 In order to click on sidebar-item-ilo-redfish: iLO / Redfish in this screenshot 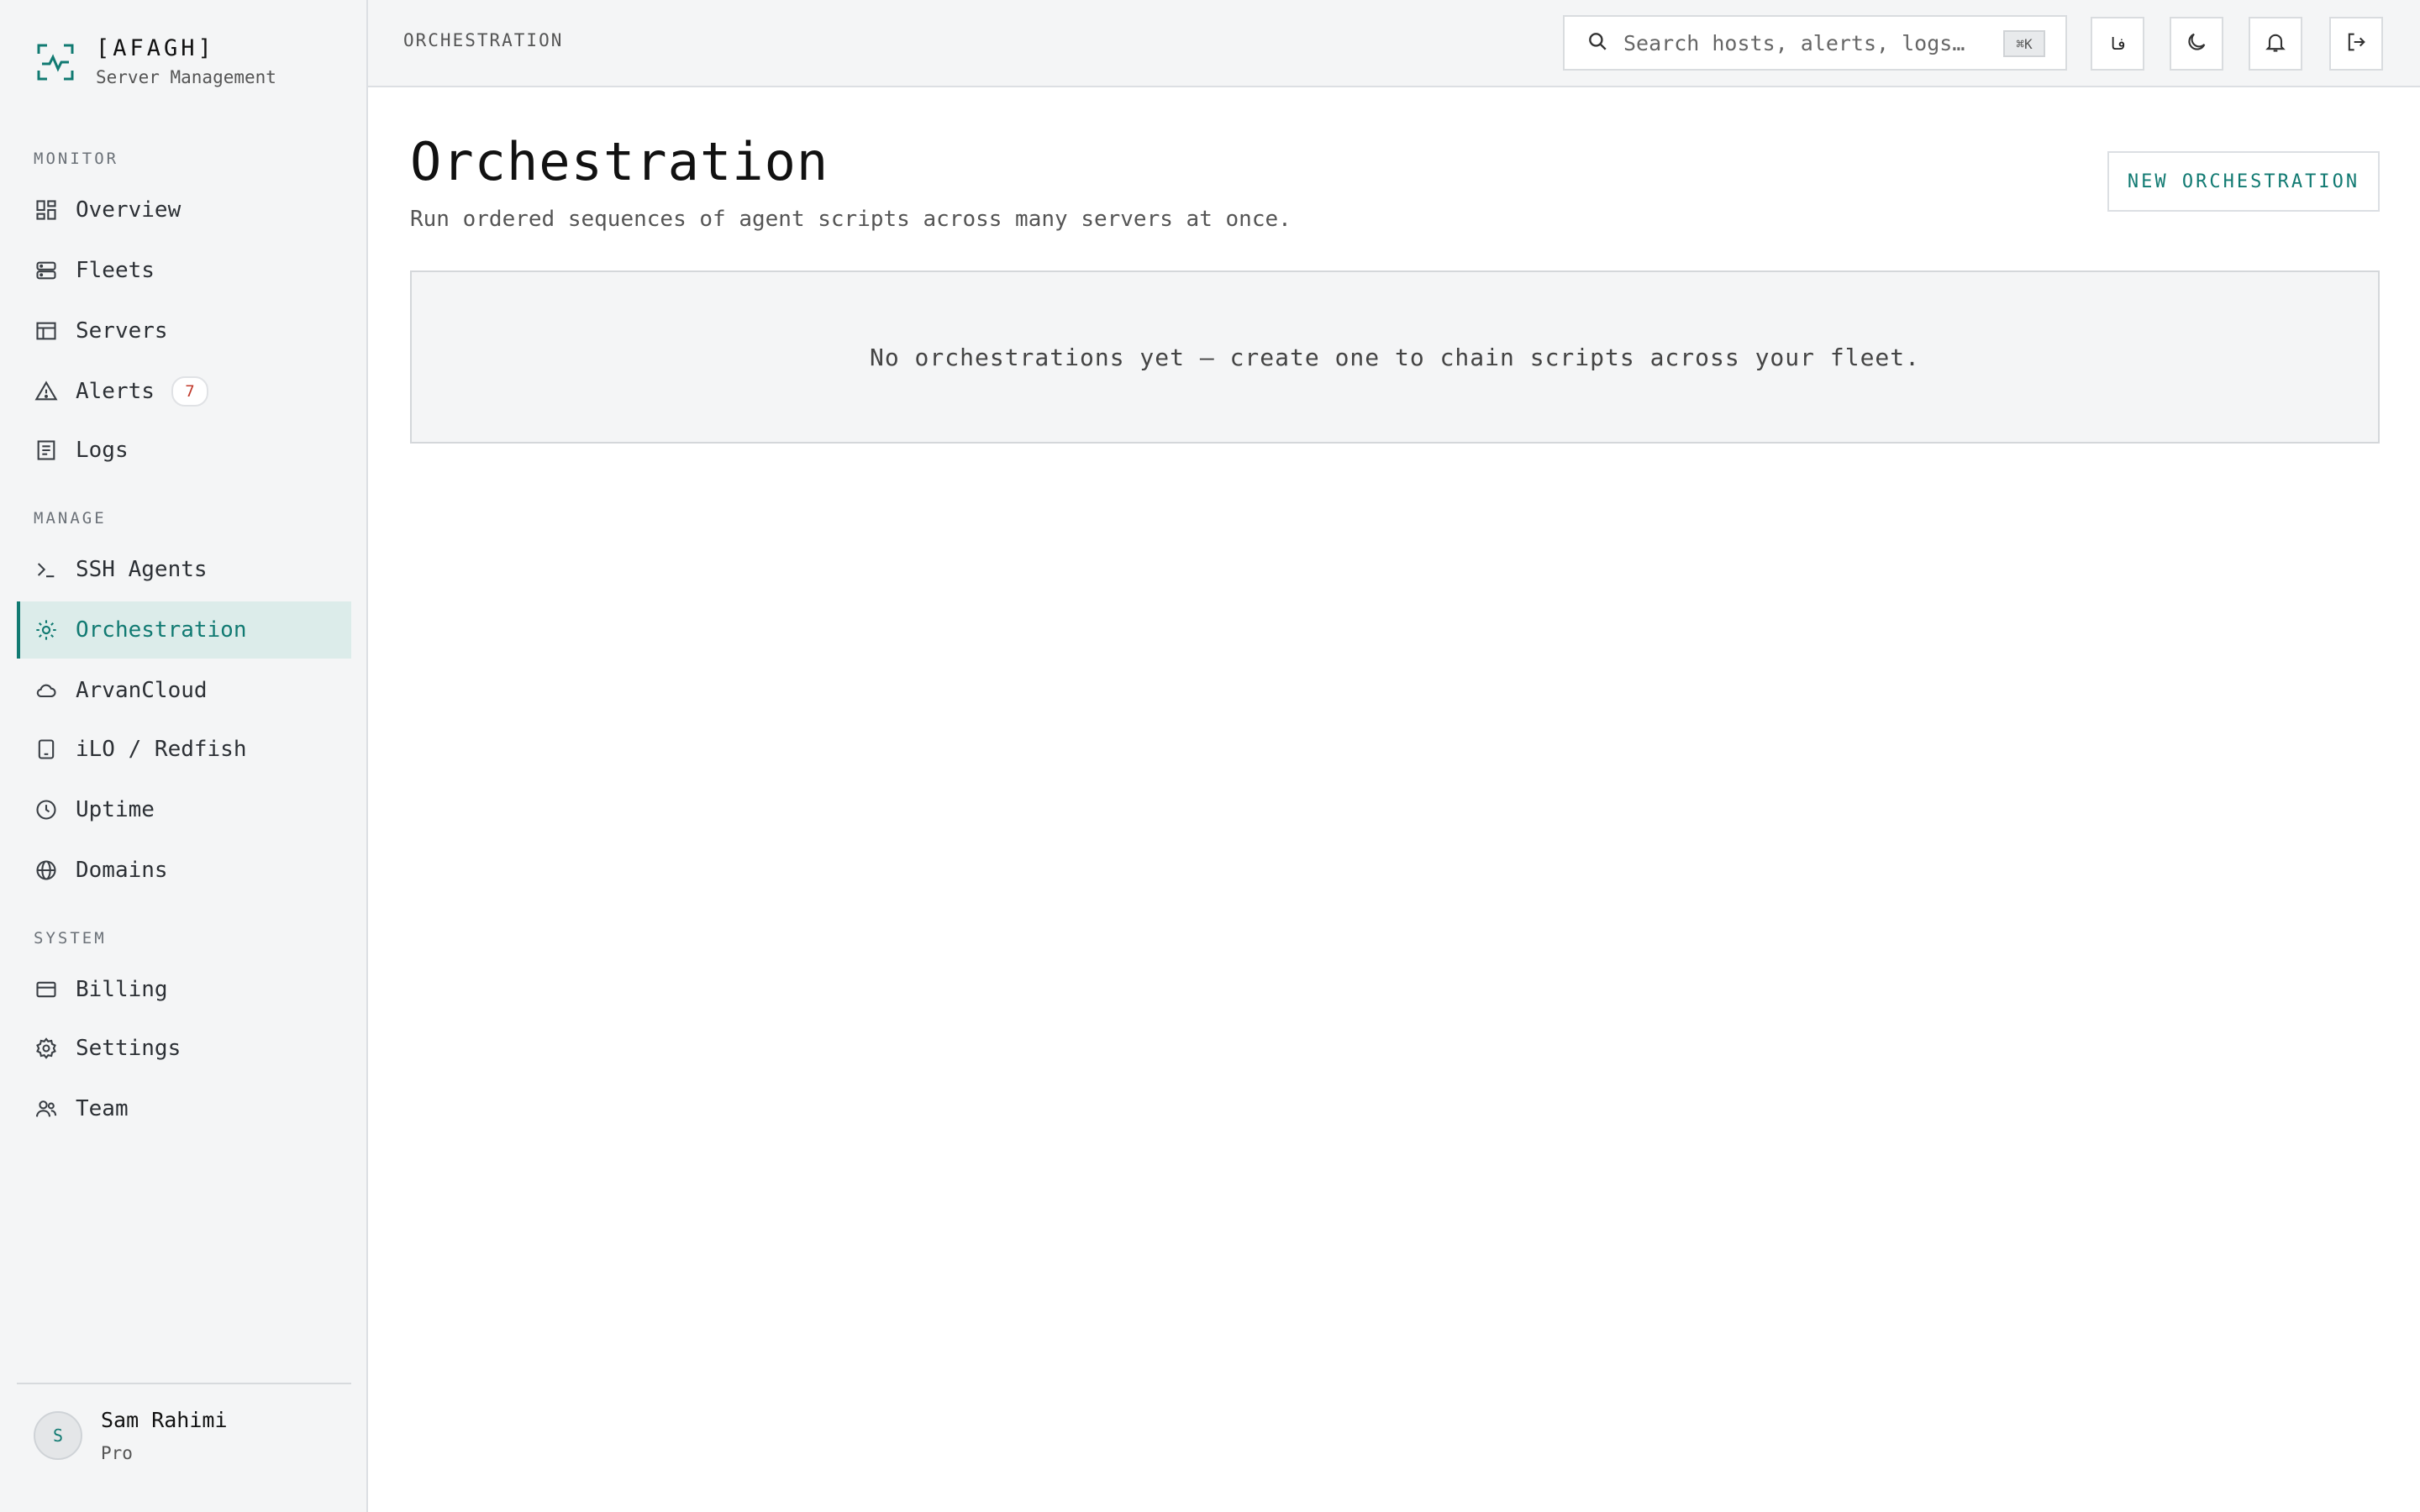, I will do `click(184, 749)`.